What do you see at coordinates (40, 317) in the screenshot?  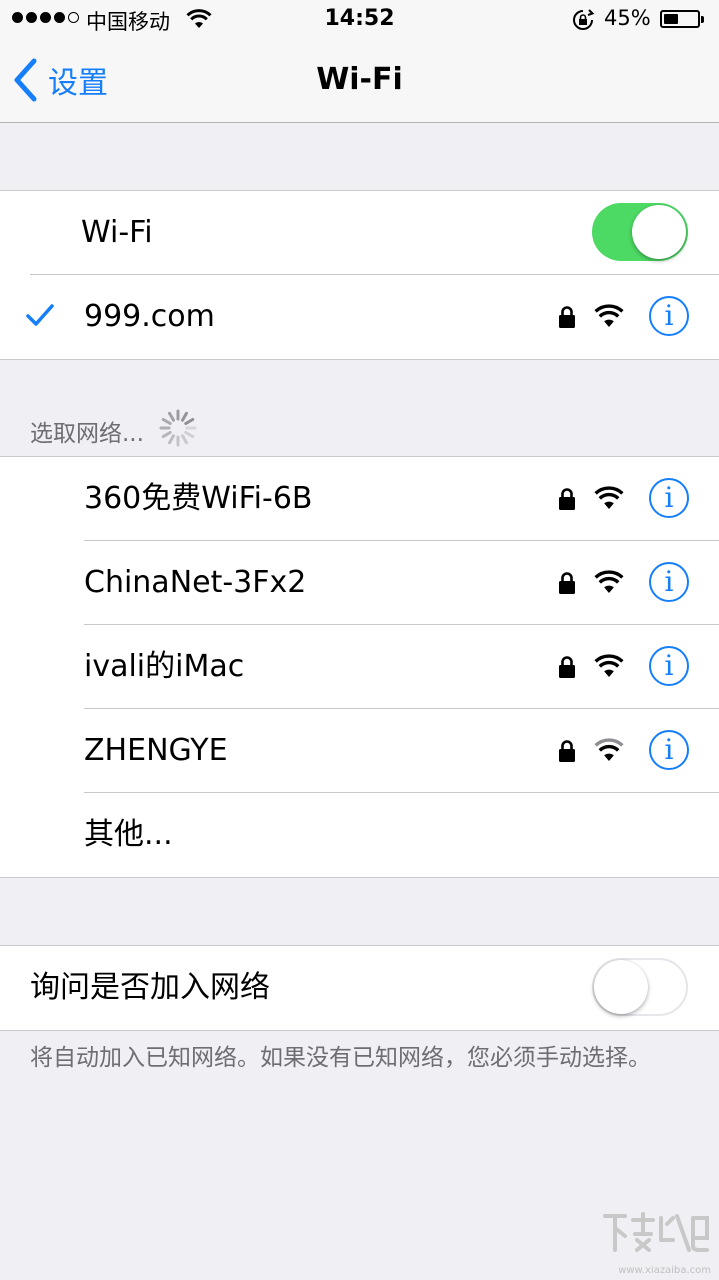 I see `checkmark-icon` at bounding box center [40, 317].